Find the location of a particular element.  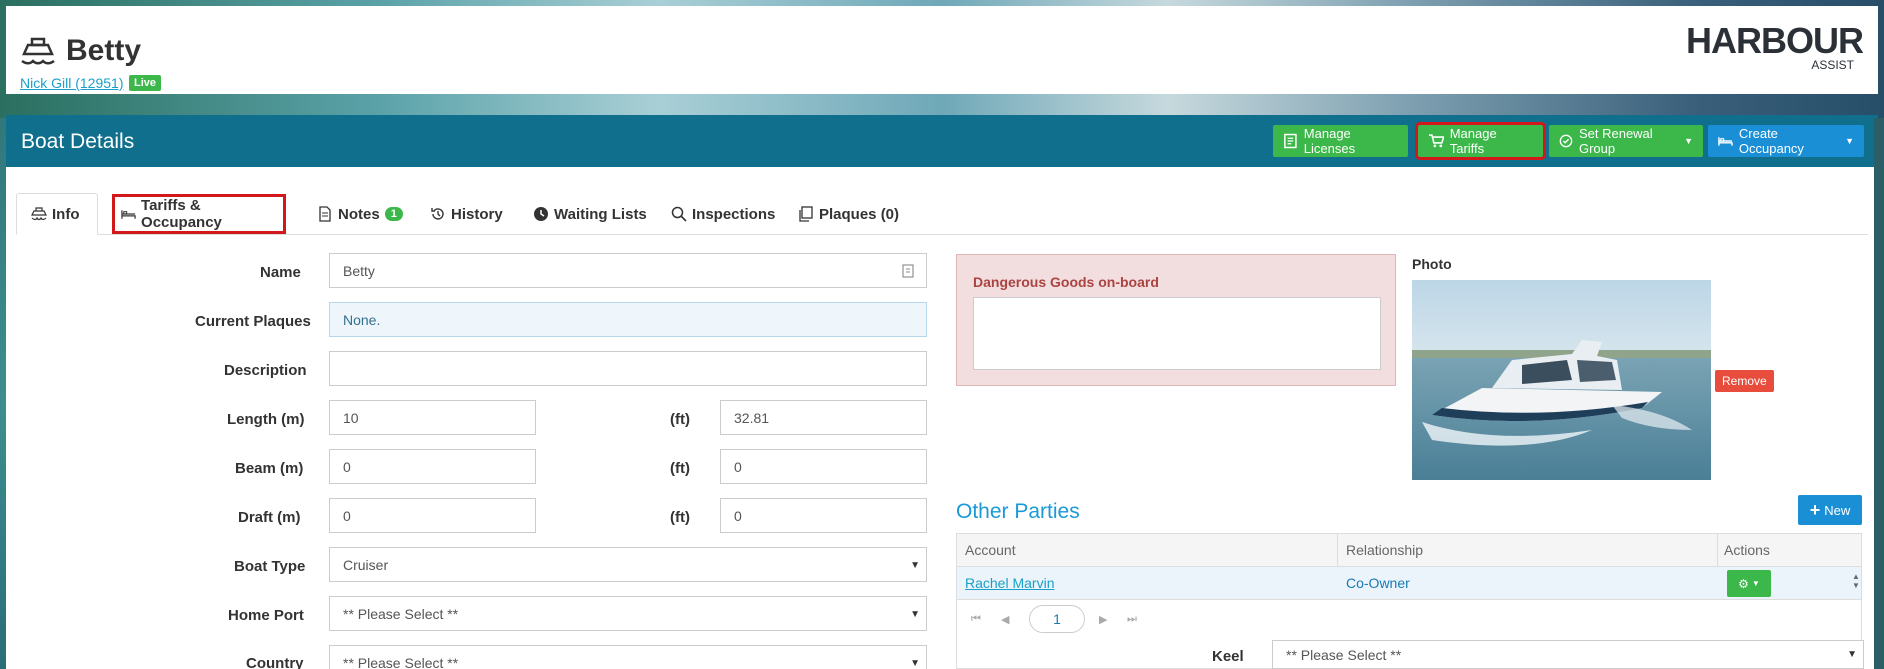

grid-pager: ⏮ ◀ 1 ▶ ⏭ is located at coordinates (1409, 620).